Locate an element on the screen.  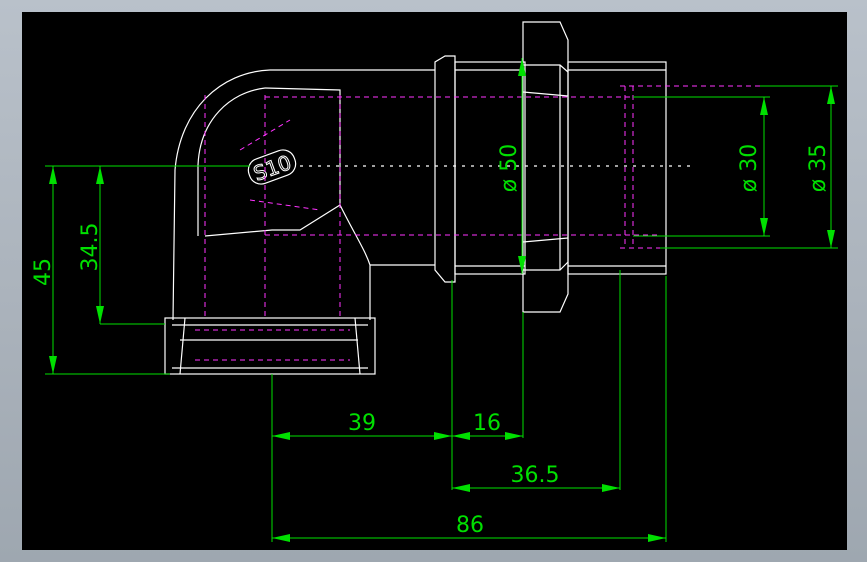
dim-36-5-label: 36.5 is located at coordinates (535, 475).